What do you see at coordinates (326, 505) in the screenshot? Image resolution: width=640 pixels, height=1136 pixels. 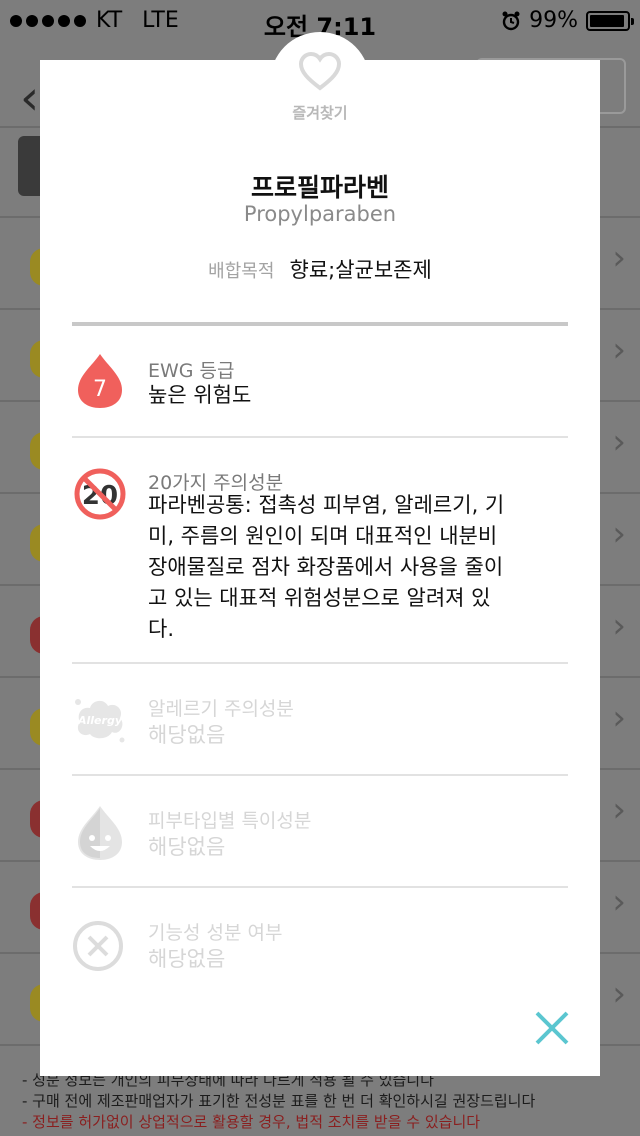 I see `caution-line: 파라벤공통: 접촉성 피부염, 알레르기, 기` at bounding box center [326, 505].